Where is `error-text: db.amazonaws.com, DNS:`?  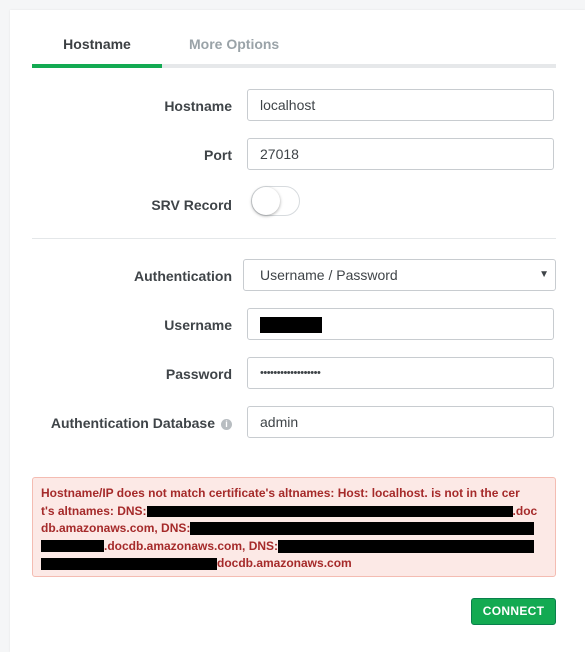 error-text: db.amazonaws.com, DNS: is located at coordinates (116, 528).